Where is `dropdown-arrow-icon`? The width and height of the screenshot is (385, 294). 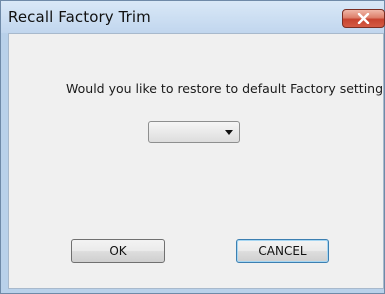
dropdown-arrow-icon is located at coordinates (229, 132).